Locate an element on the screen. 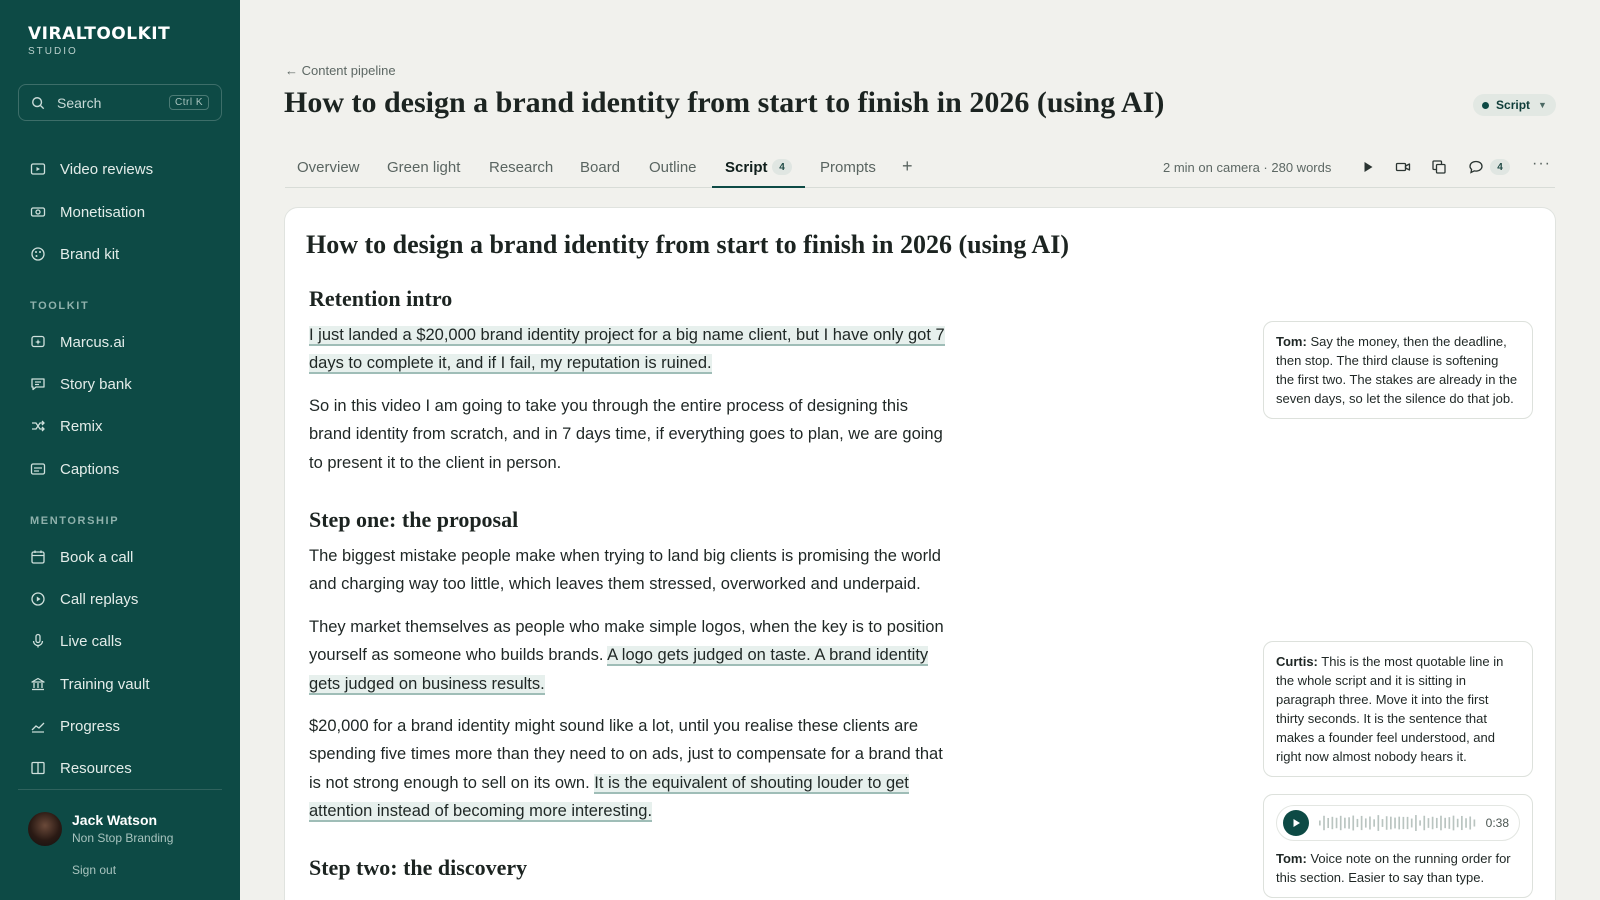  more-options-icon: ··· is located at coordinates (1541, 164).